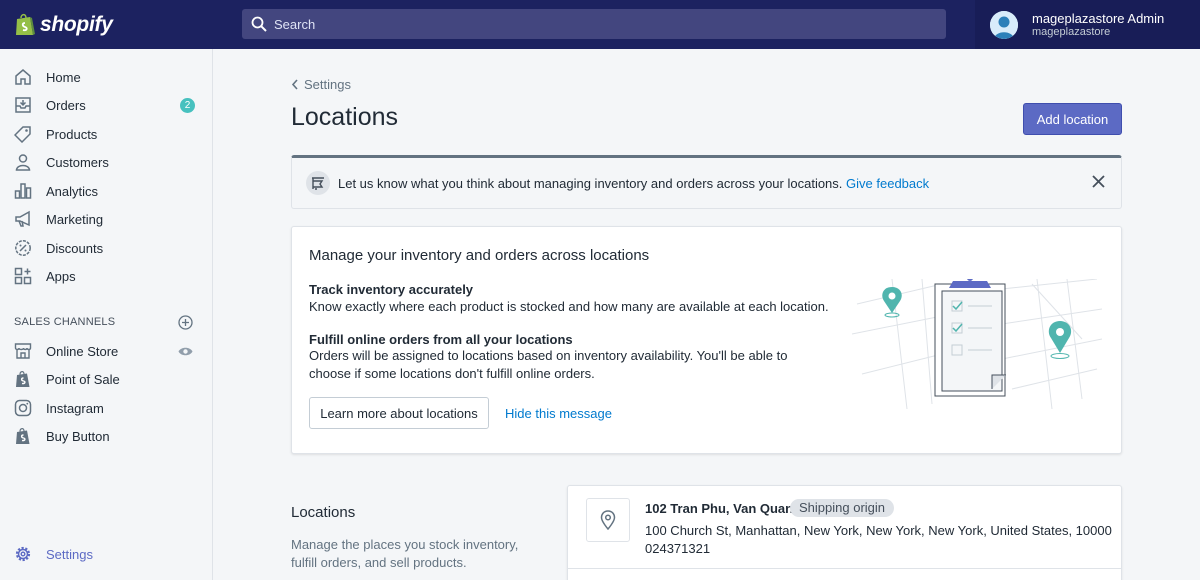 This screenshot has height=580, width=1200. I want to click on orders-icon, so click(23, 105).